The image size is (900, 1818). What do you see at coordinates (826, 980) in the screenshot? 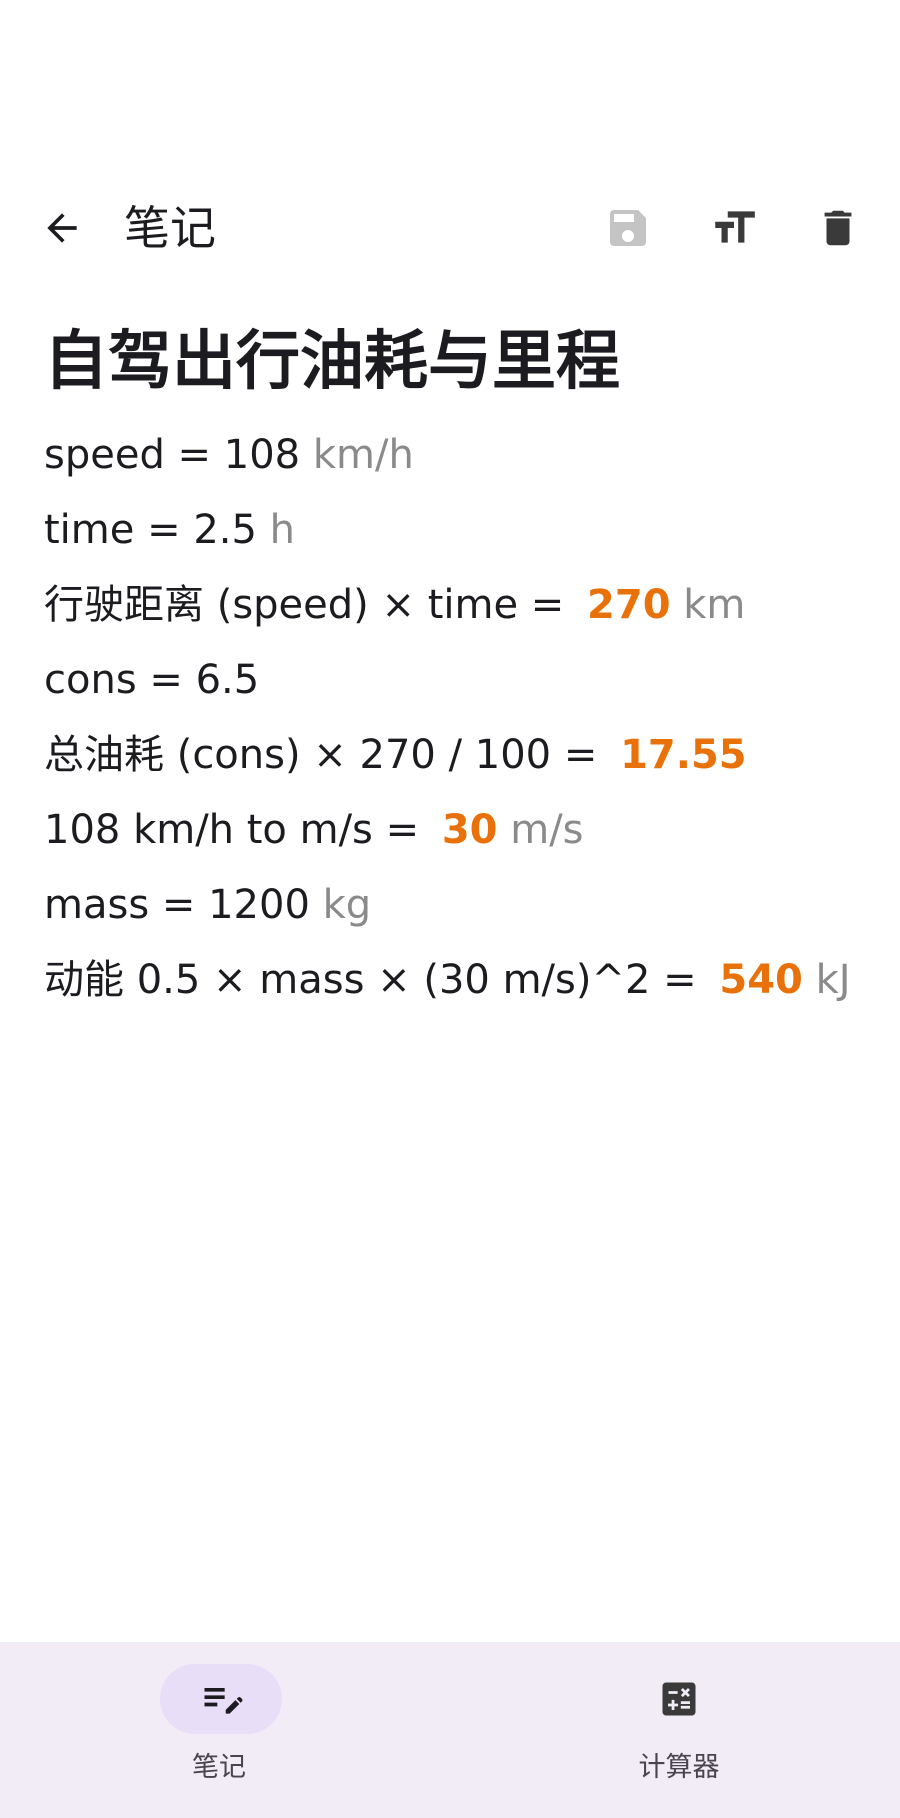
I see `unit-label: kJ` at bounding box center [826, 980].